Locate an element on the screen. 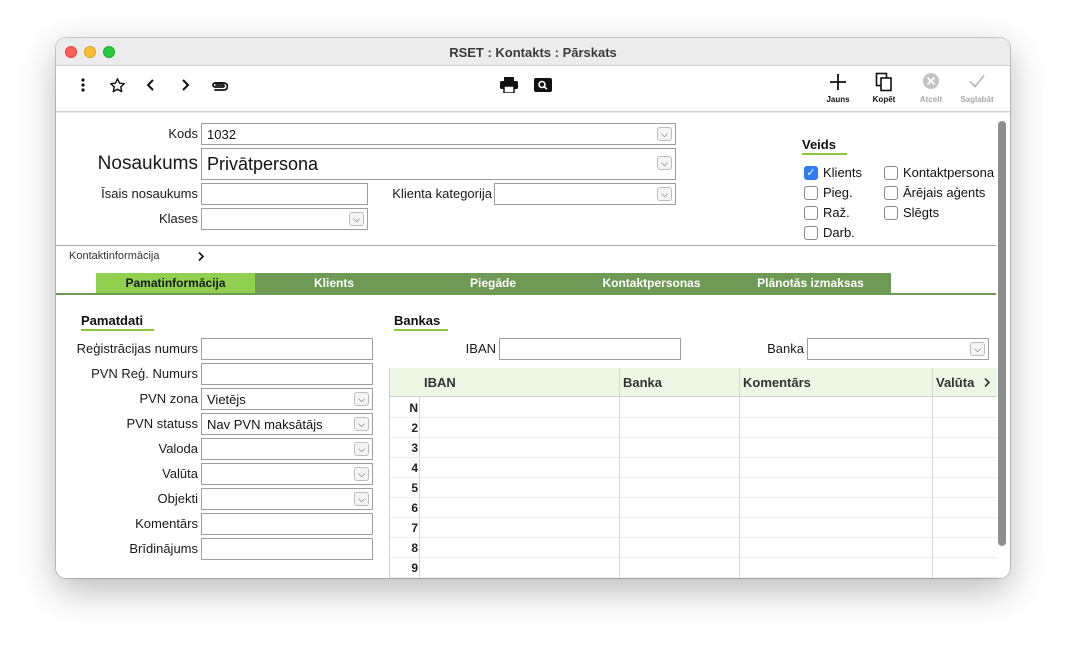 The image size is (1066, 652). table-row: 2 is located at coordinates (693, 428).